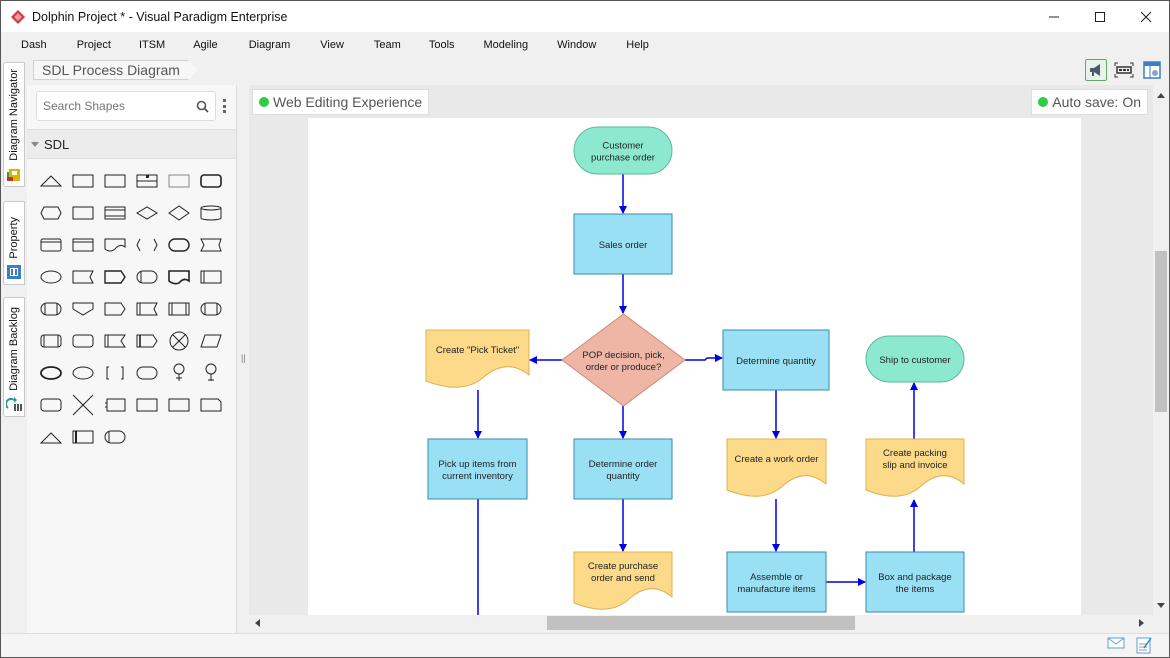 This screenshot has height=658, width=1170. I want to click on diagram-node-det-order-qty: Determine orderquantity, so click(623, 469).